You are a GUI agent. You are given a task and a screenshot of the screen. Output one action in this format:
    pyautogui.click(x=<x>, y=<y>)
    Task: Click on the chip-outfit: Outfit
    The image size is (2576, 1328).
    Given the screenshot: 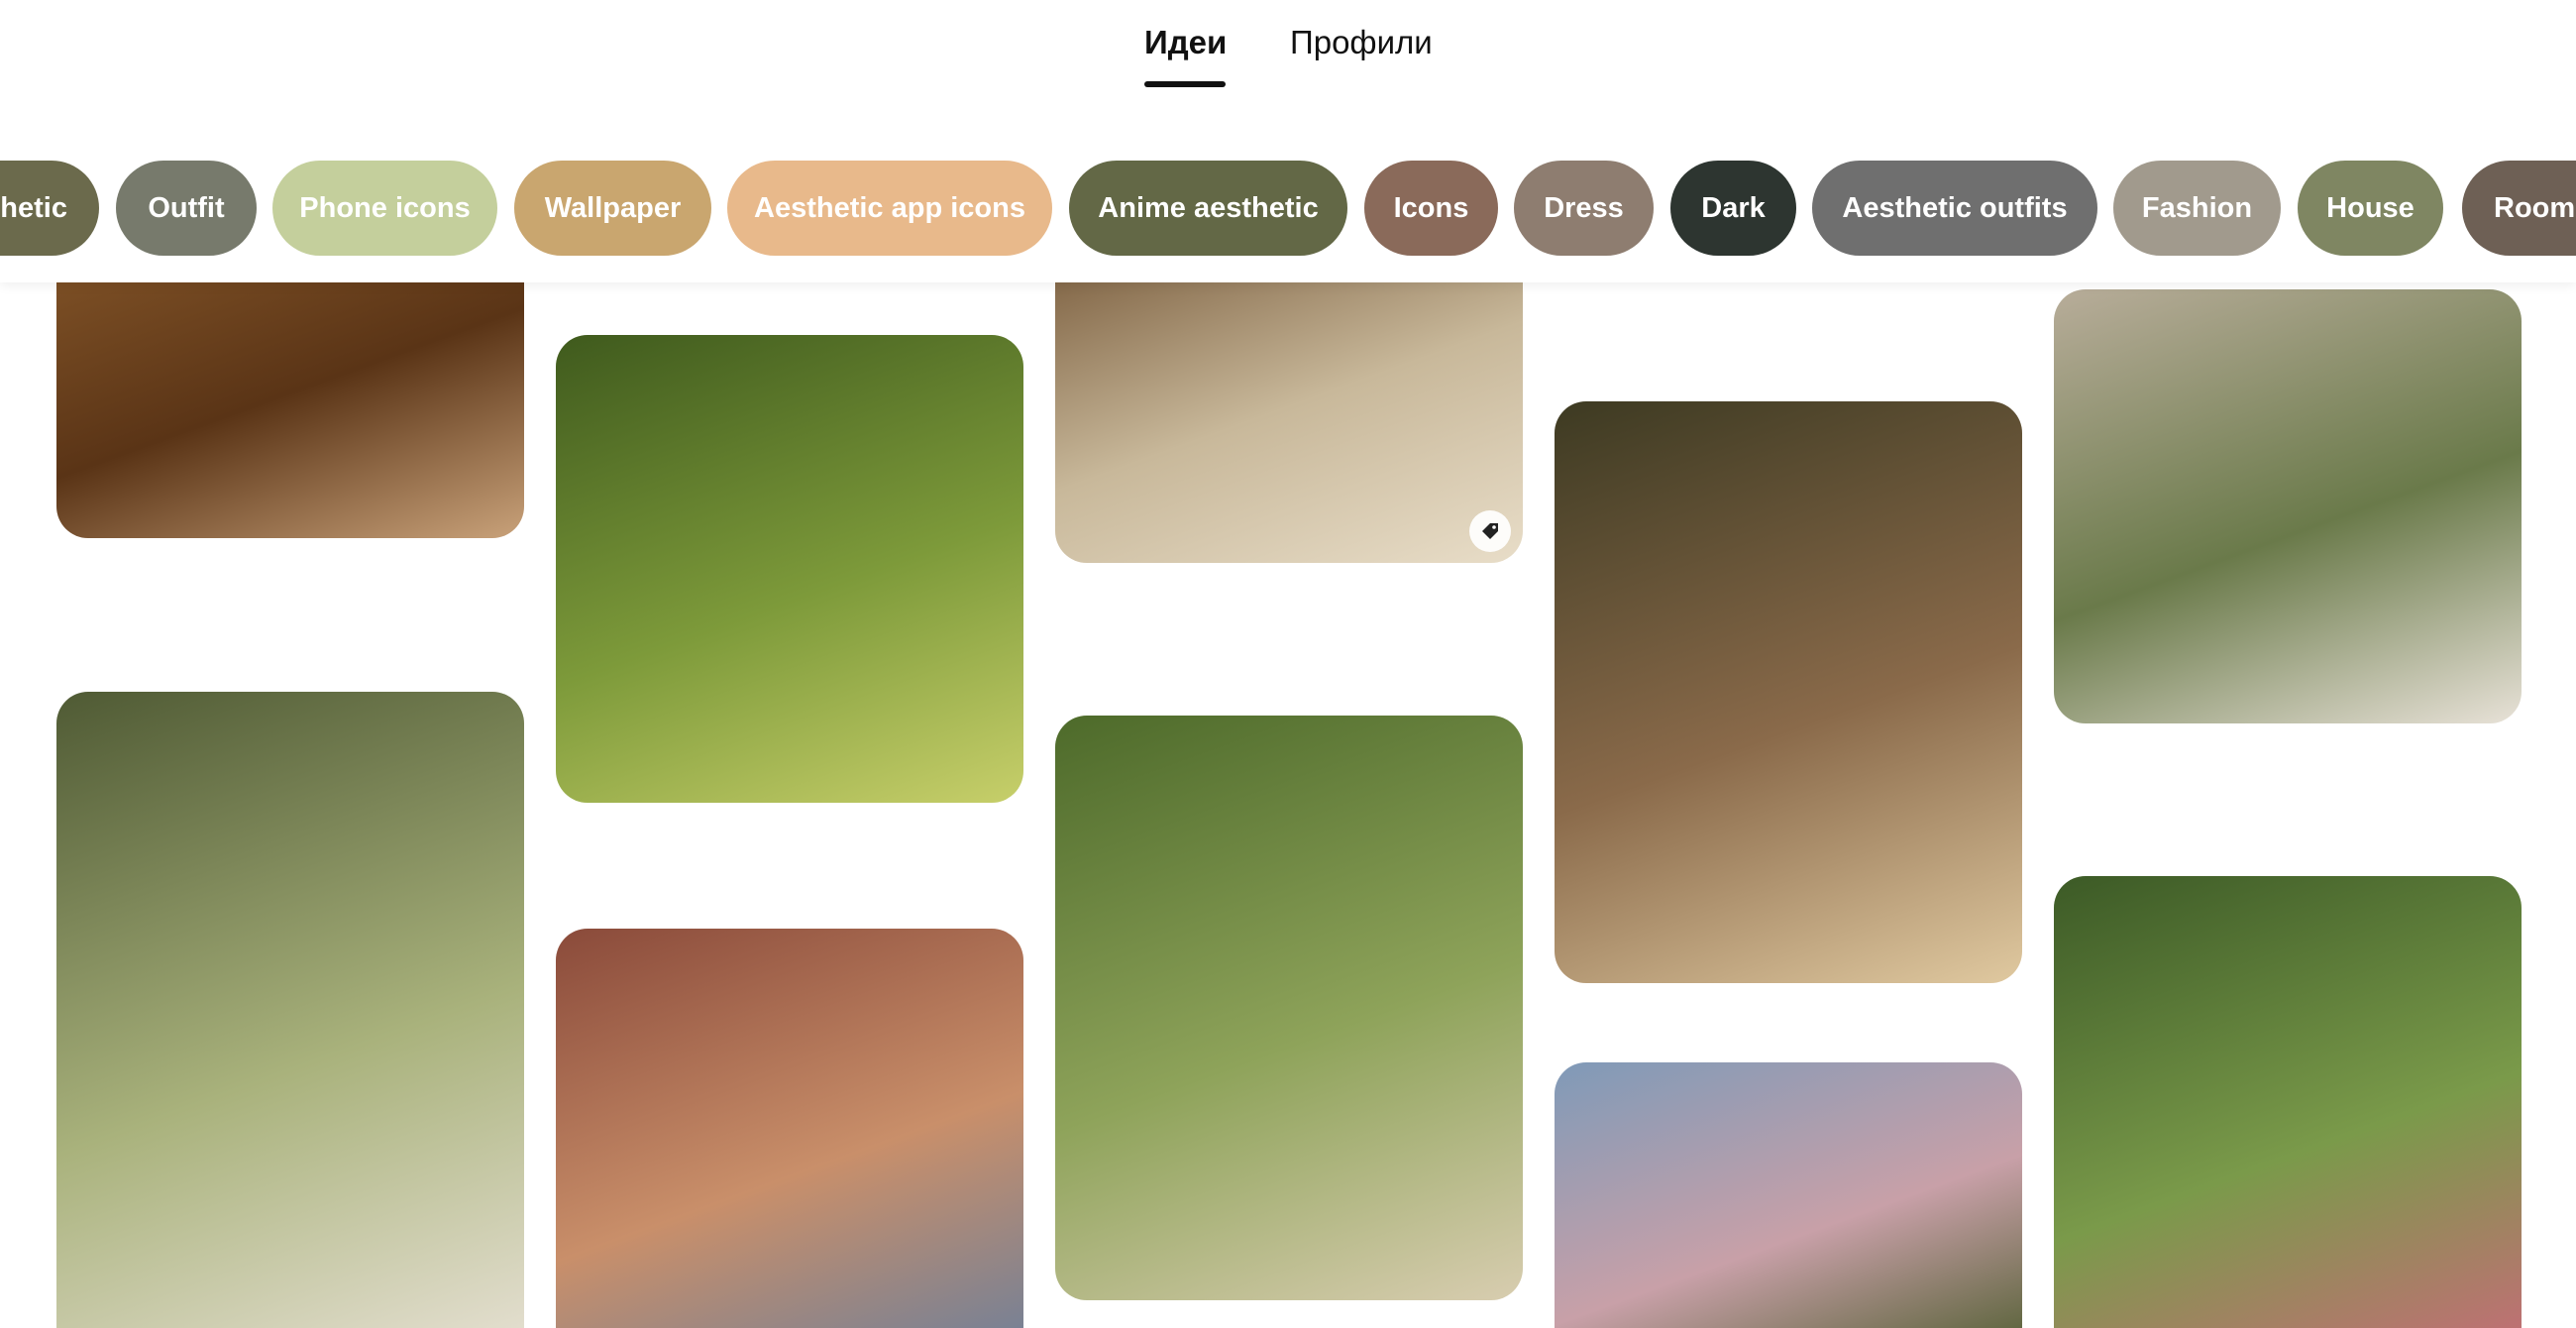 What is the action you would take?
    pyautogui.click(x=187, y=208)
    